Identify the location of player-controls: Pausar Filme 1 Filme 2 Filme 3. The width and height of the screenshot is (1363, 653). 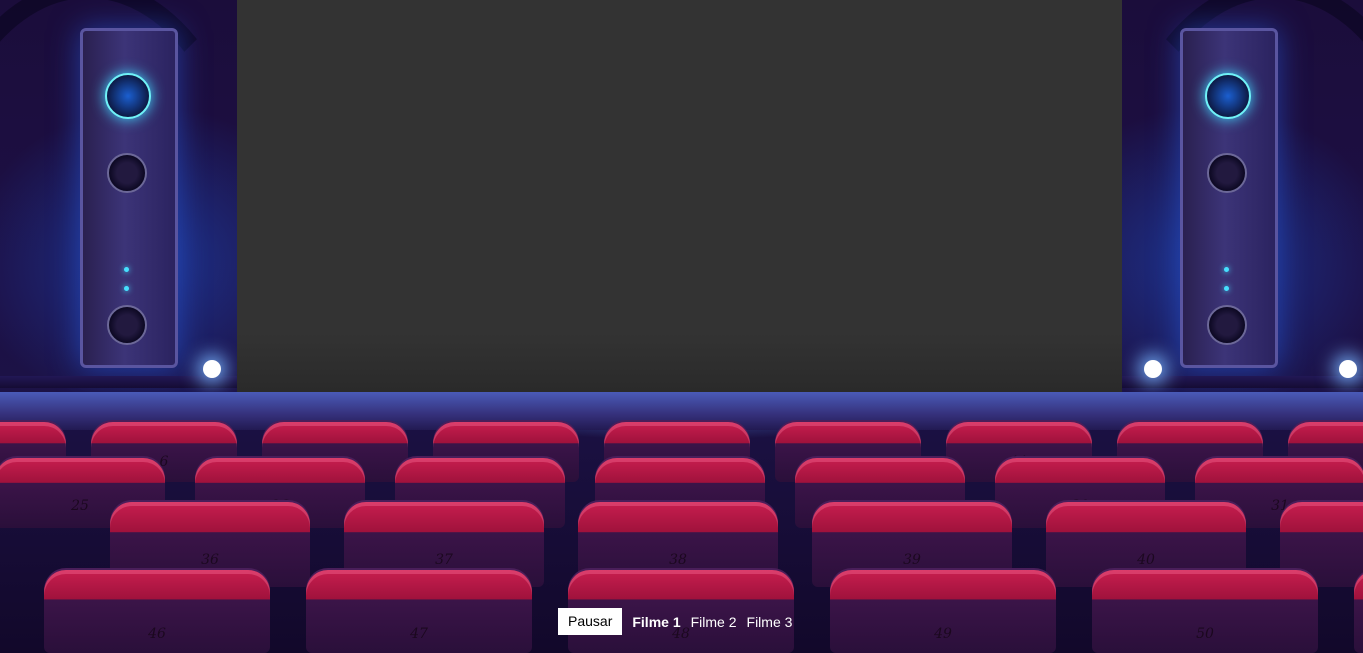
(675, 621).